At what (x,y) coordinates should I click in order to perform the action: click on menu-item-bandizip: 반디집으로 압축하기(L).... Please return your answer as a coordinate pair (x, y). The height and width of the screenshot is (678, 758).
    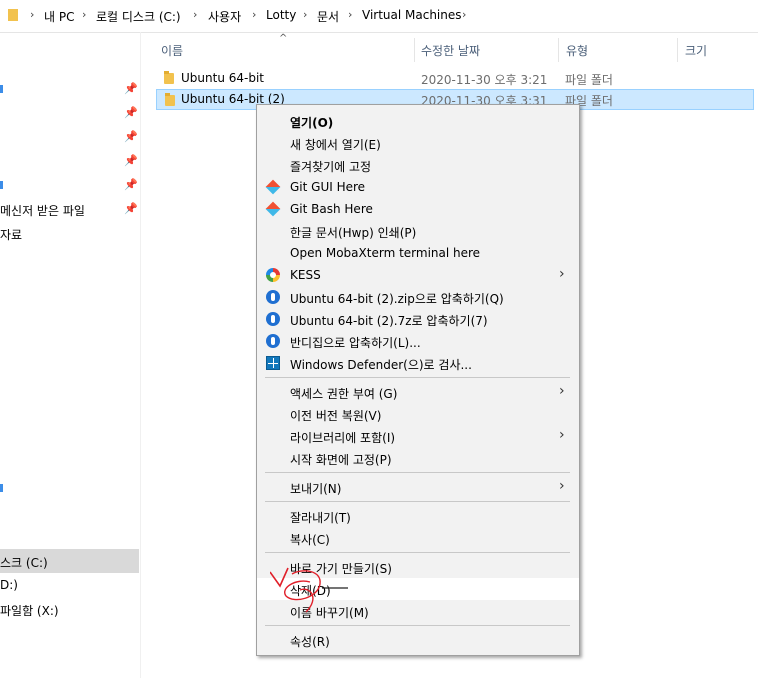
    Looking at the image, I should click on (418, 341).